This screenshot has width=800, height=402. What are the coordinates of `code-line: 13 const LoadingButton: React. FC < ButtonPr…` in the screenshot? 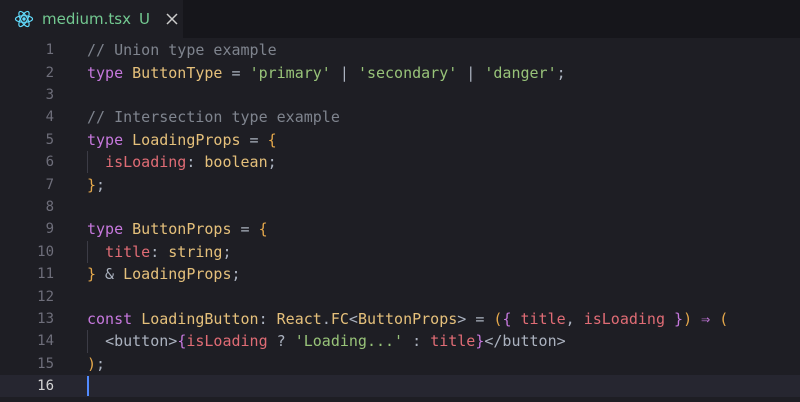 It's located at (400, 319).